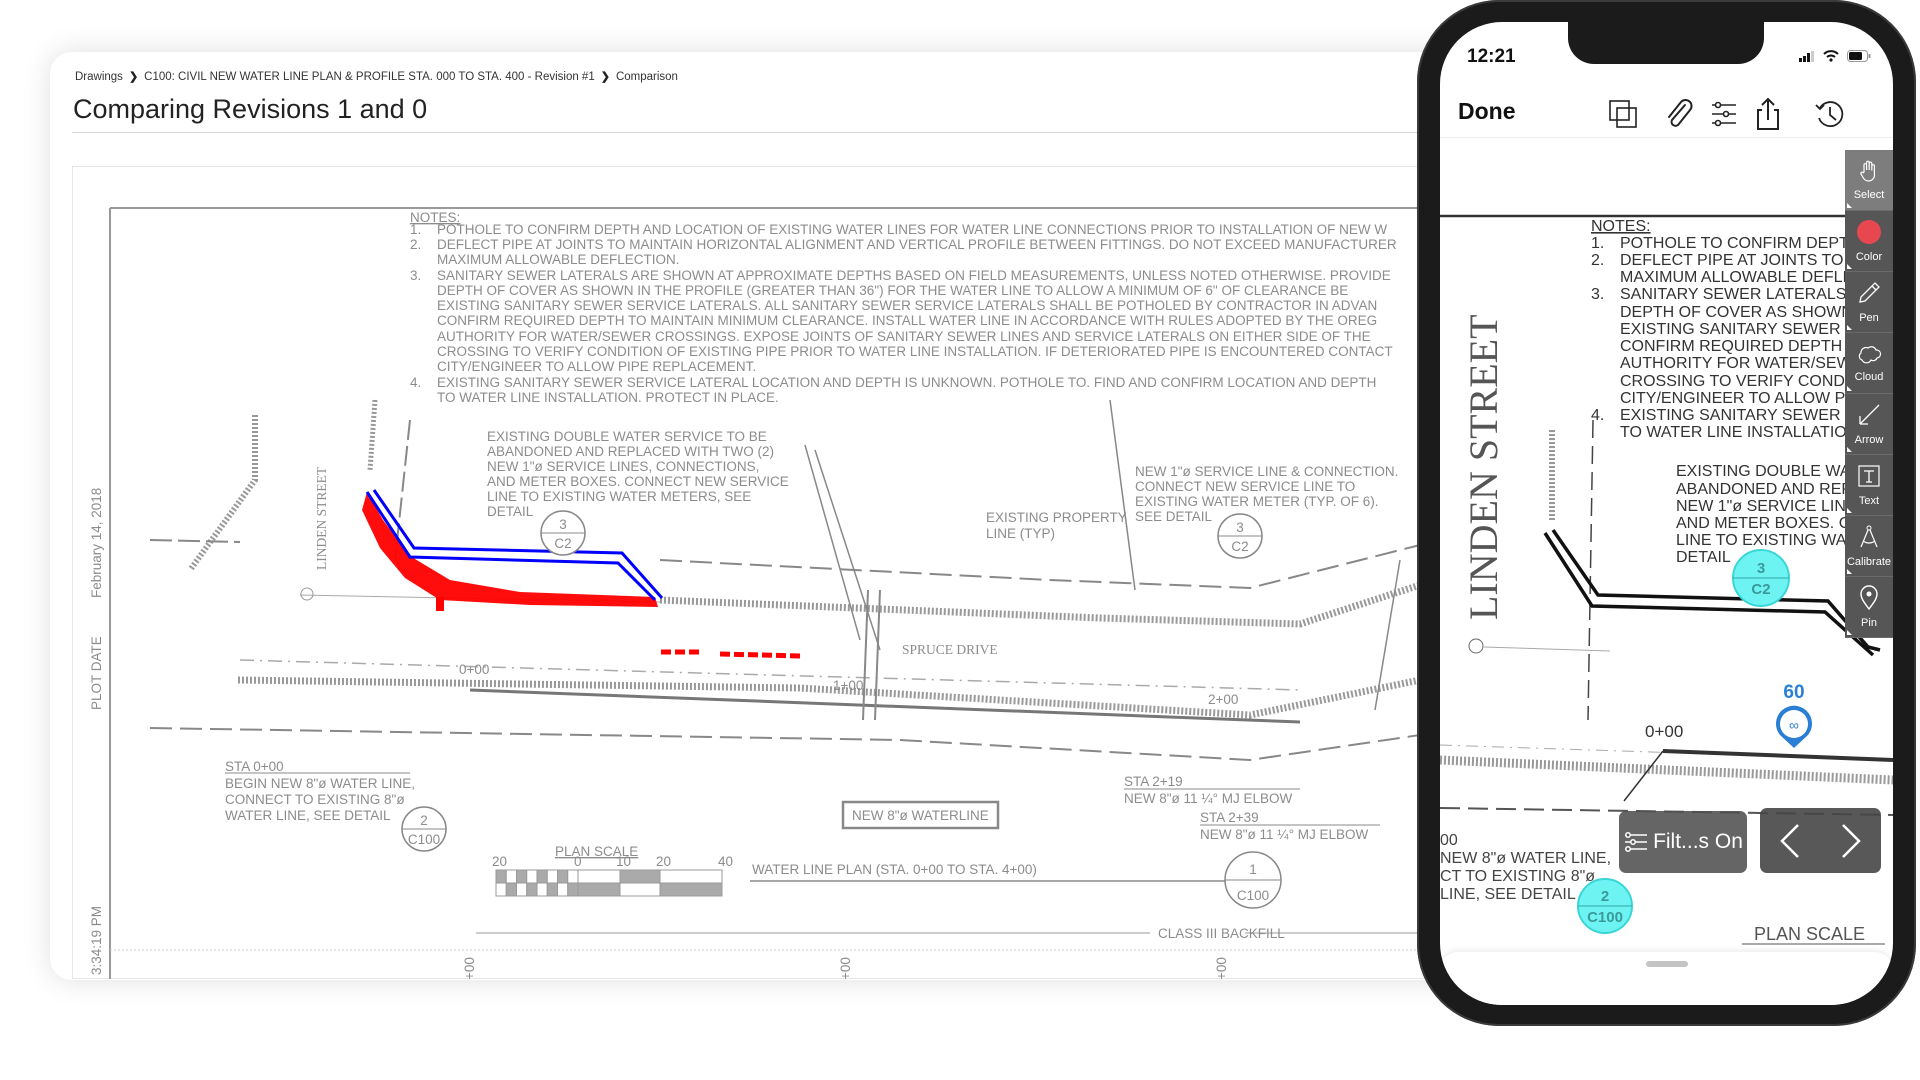 The width and height of the screenshot is (1920, 1080). Describe the element at coordinates (1869, 477) in the screenshot. I see `text-icon` at that location.